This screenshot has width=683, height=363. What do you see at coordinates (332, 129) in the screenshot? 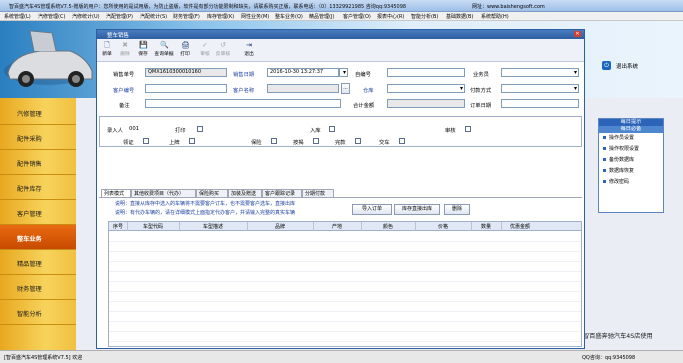
I see `warehouse-in-checkbox` at bounding box center [332, 129].